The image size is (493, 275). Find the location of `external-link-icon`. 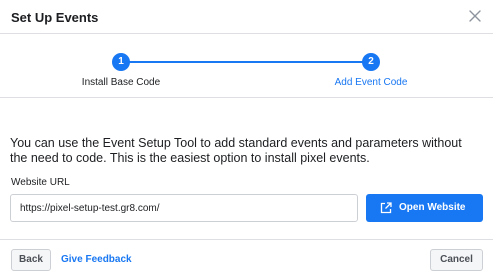

external-link-icon is located at coordinates (386, 208).